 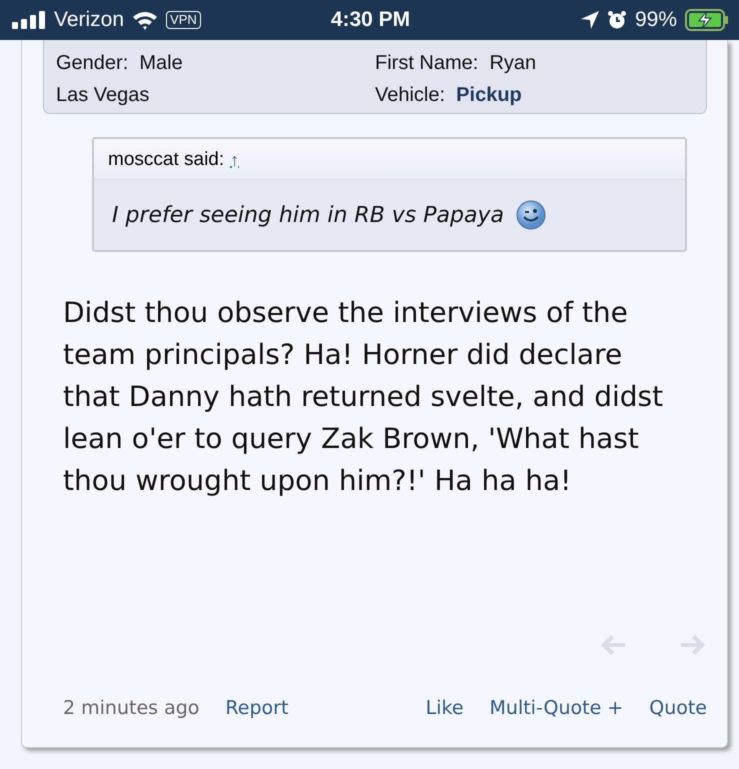 What do you see at coordinates (534, 95) in the screenshot?
I see `profile-field: Vehicle: Pickup` at bounding box center [534, 95].